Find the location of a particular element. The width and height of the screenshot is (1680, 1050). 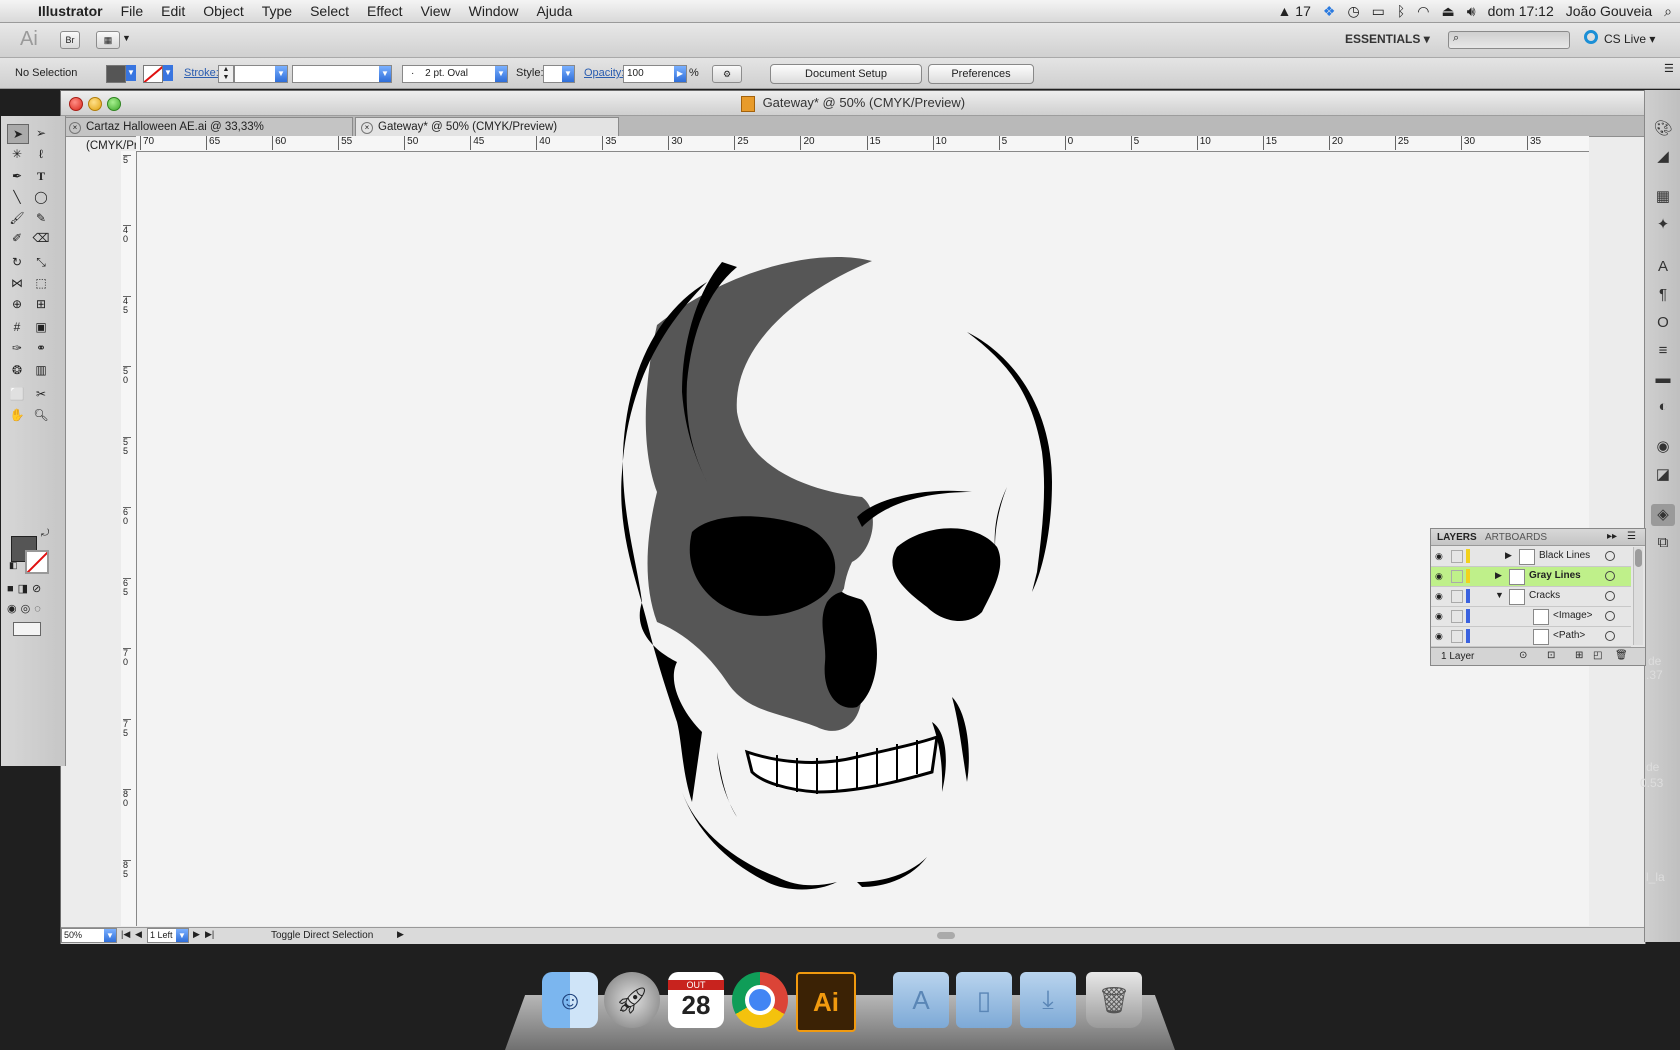

calendar-icon: OUT 28 is located at coordinates (696, 1000).